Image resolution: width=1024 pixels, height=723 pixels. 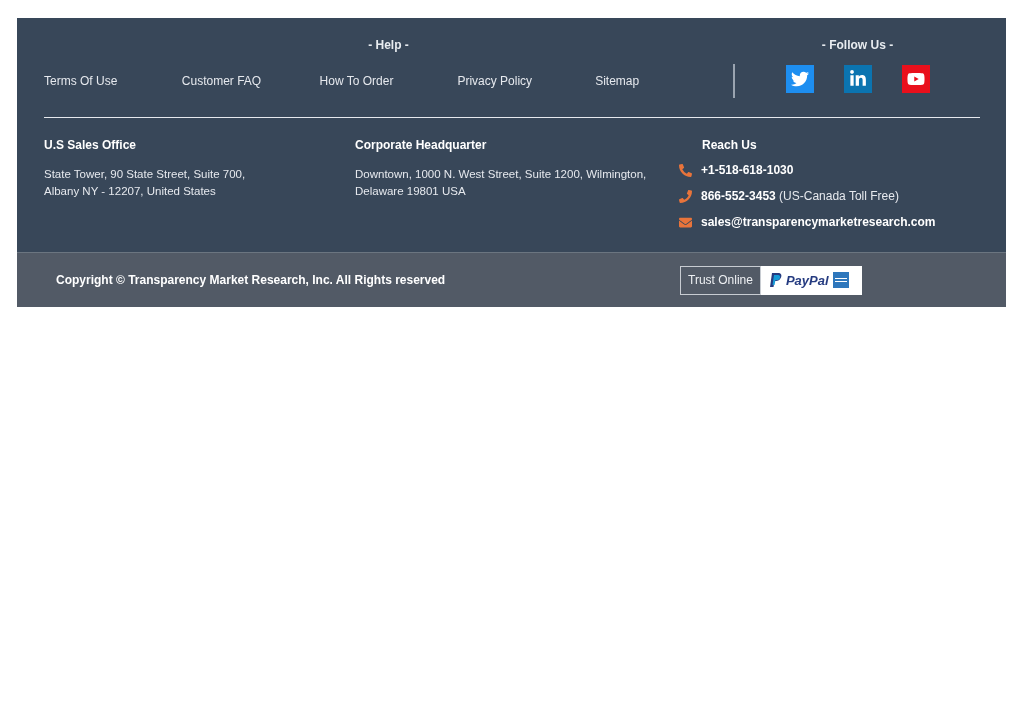 I want to click on office-title: Corporate Headquarter, so click(x=421, y=145).